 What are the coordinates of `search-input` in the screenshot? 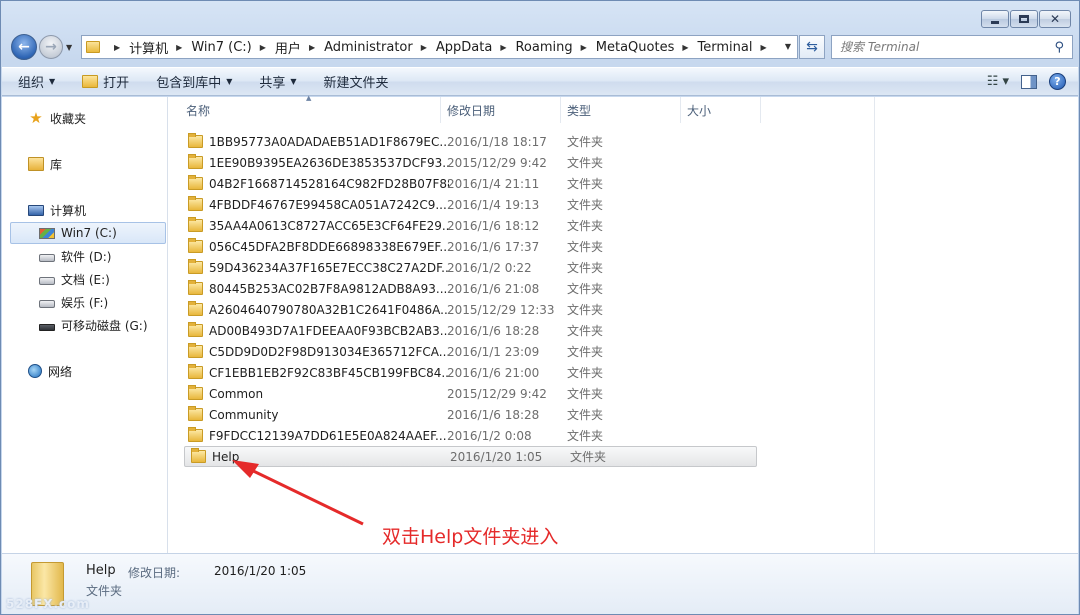 It's located at (947, 47).